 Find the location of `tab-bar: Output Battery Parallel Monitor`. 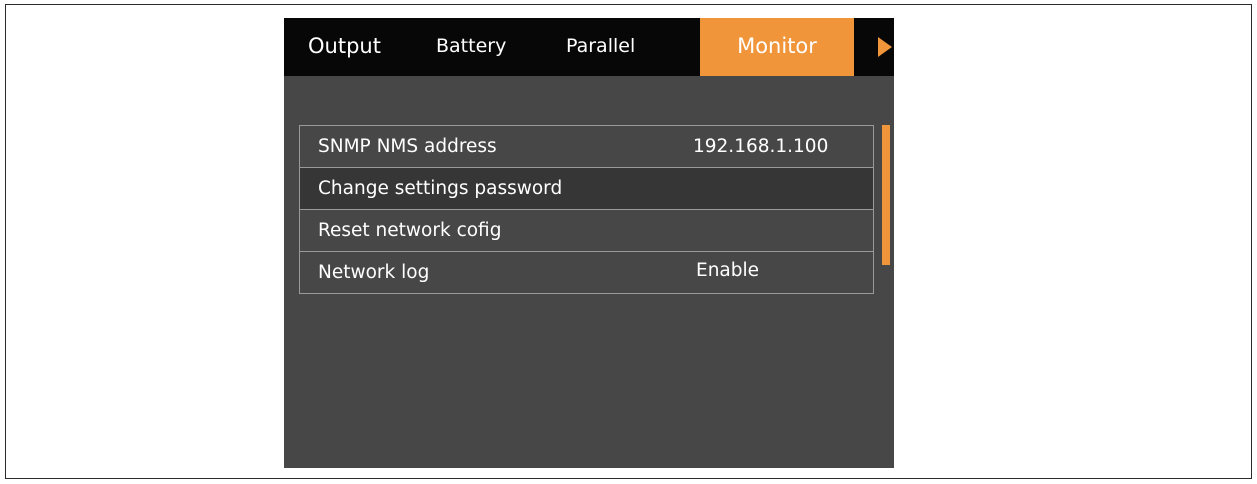

tab-bar: Output Battery Parallel Monitor is located at coordinates (589, 47).